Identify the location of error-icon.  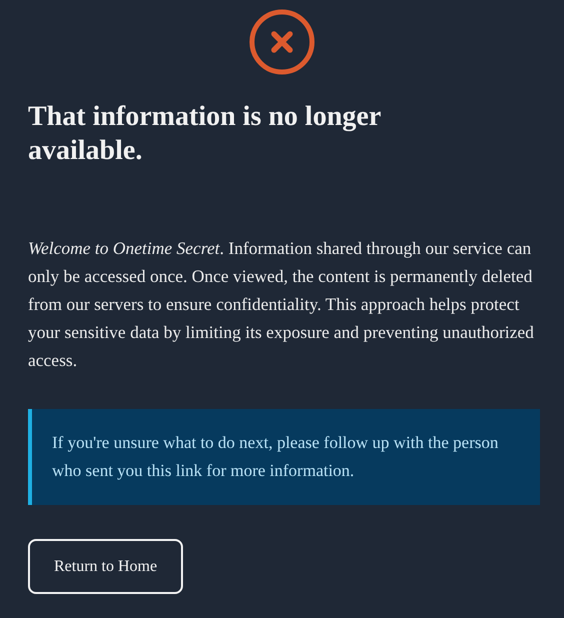
(282, 42).